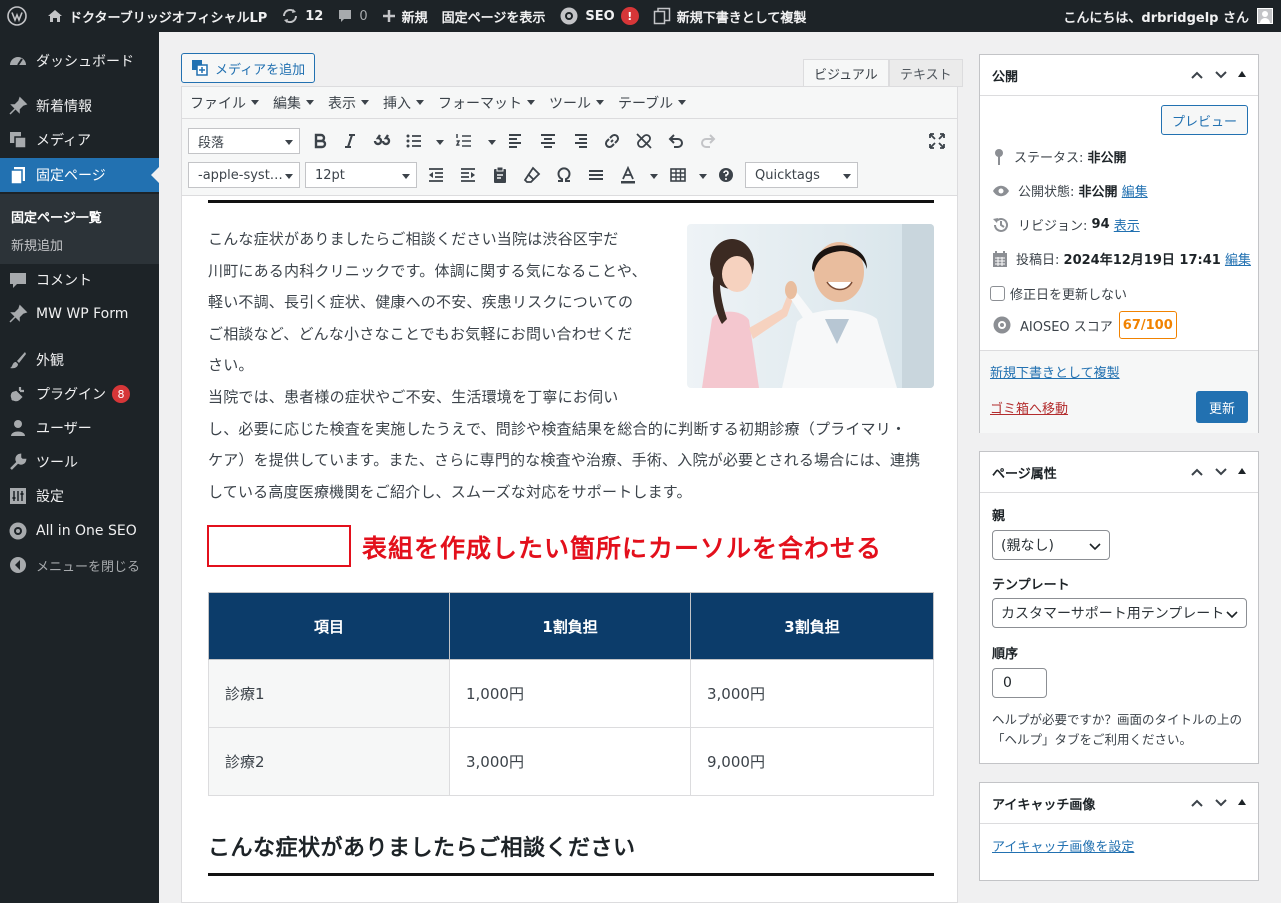 This screenshot has width=1281, height=903. Describe the element at coordinates (812, 761) in the screenshot. I see `table-cell: 9,000円` at that location.